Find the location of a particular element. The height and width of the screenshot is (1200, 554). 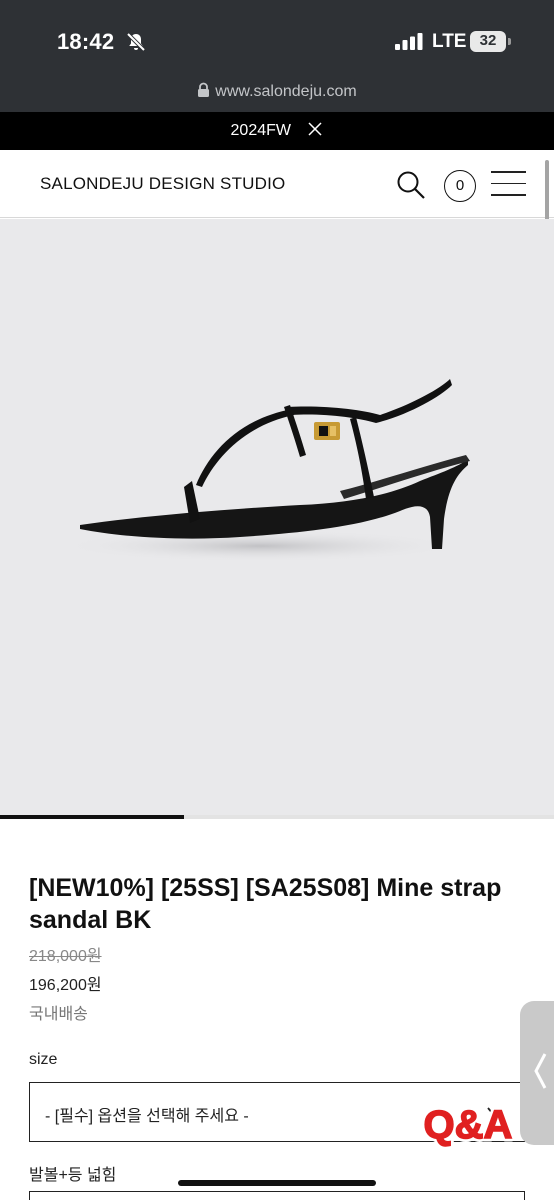

close-icon is located at coordinates (315, 129).